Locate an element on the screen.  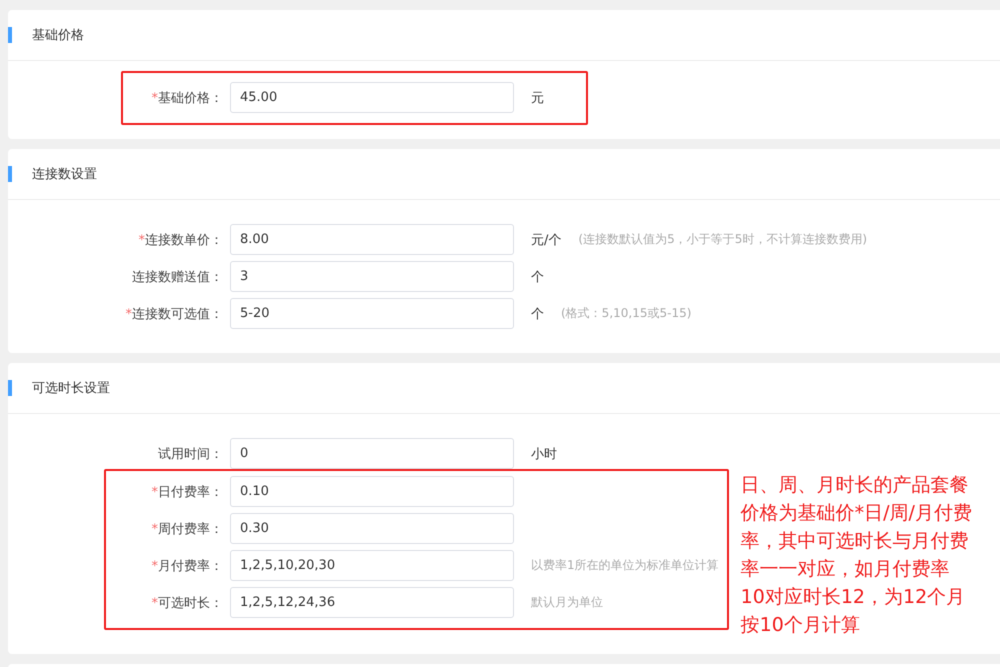
input-field: 8.00 is located at coordinates (372, 239).